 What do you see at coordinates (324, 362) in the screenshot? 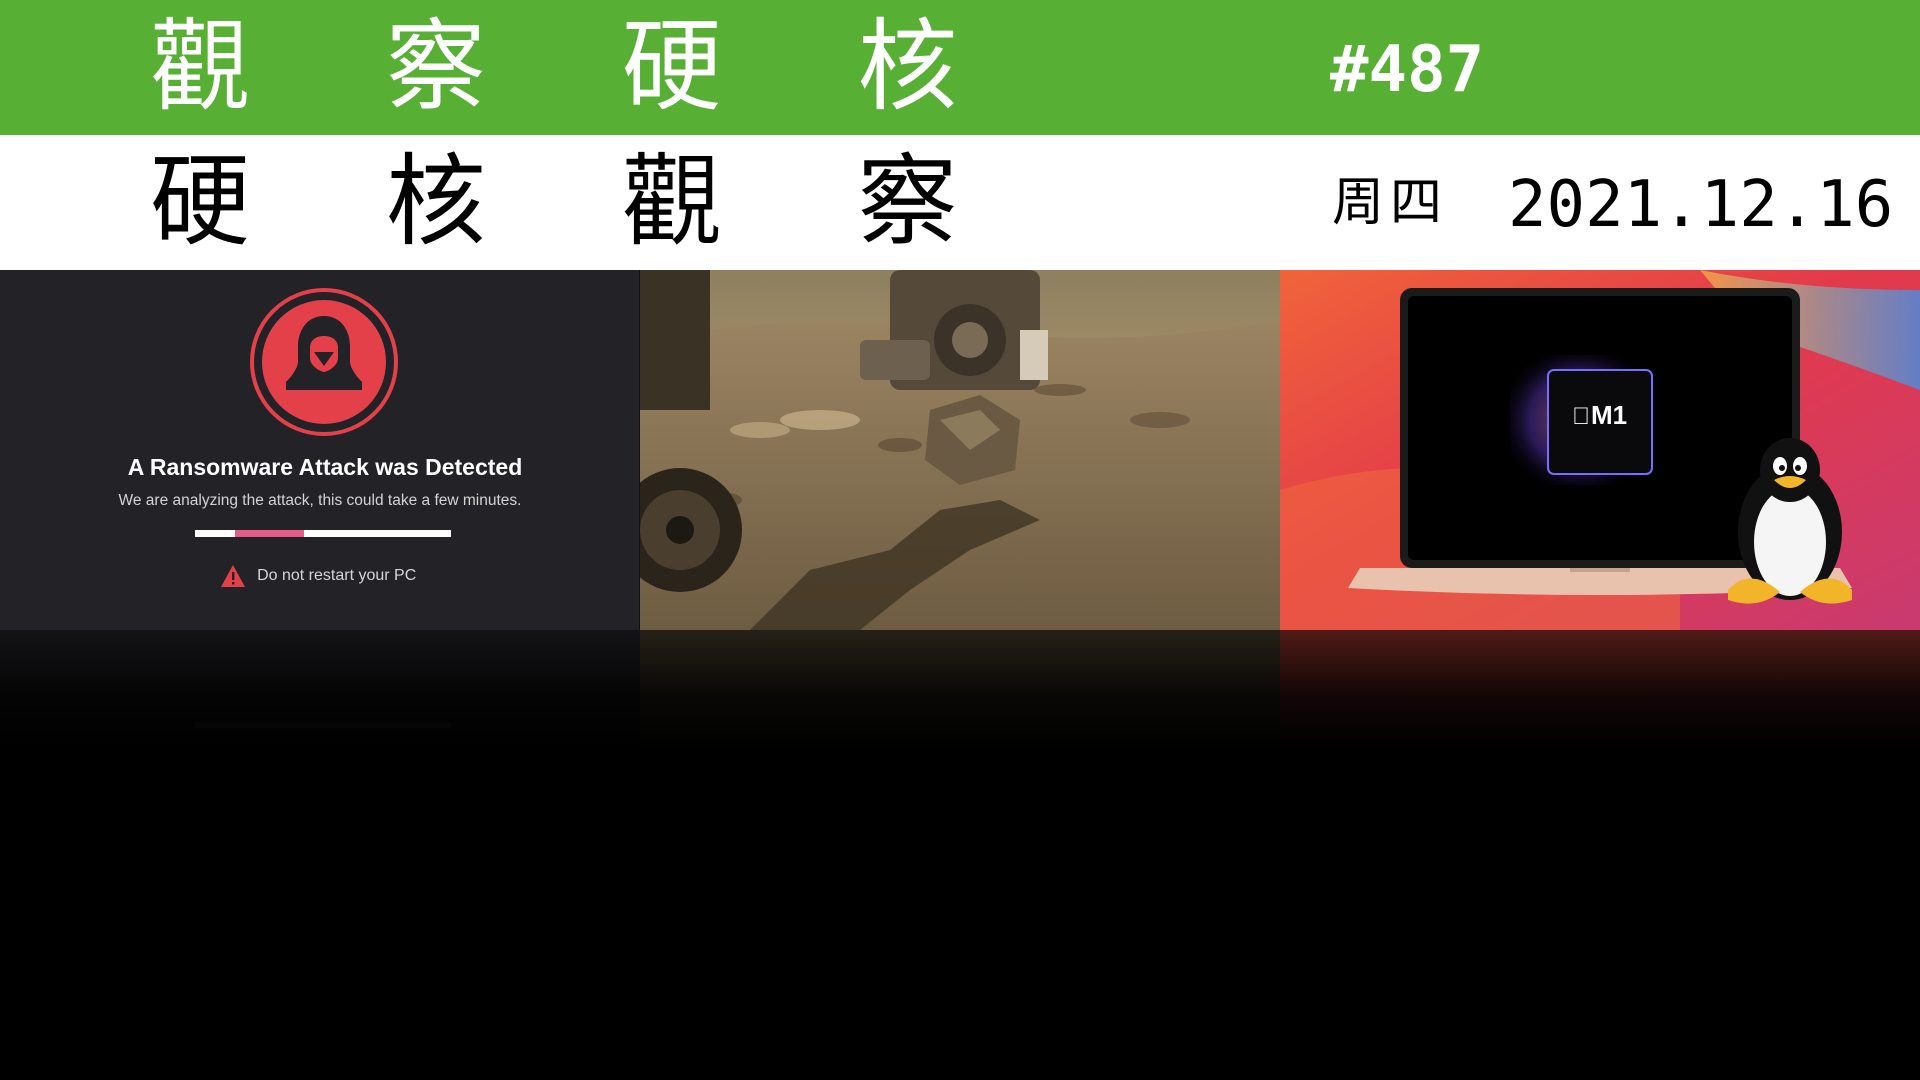
I see `hooded-hacker-icon` at bounding box center [324, 362].